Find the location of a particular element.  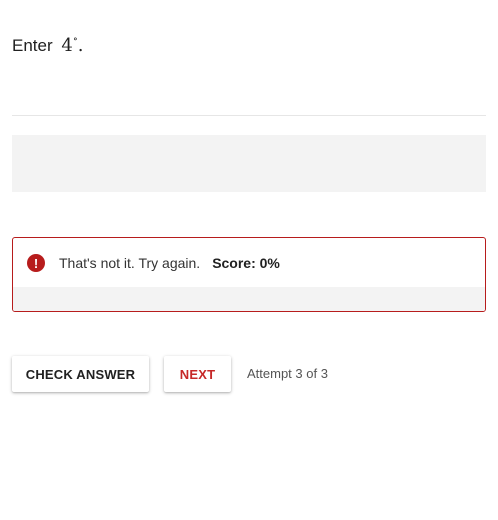

alert-circle-icon: ! is located at coordinates (36, 263).